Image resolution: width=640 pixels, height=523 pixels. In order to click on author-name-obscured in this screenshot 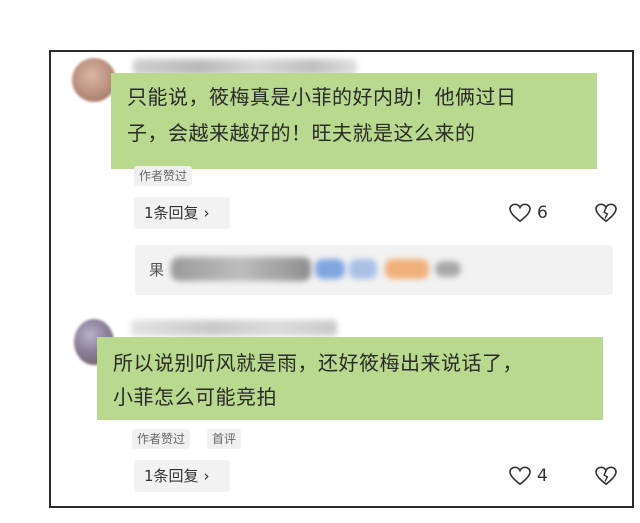, I will do `click(234, 328)`.